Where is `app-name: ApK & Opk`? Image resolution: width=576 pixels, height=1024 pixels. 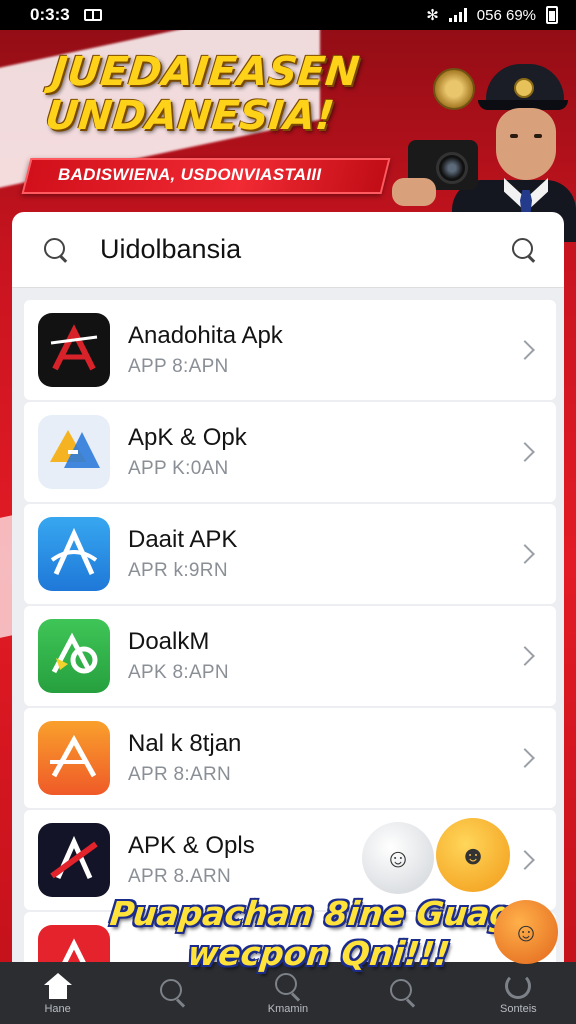 app-name: ApK & Opk is located at coordinates (187, 437).